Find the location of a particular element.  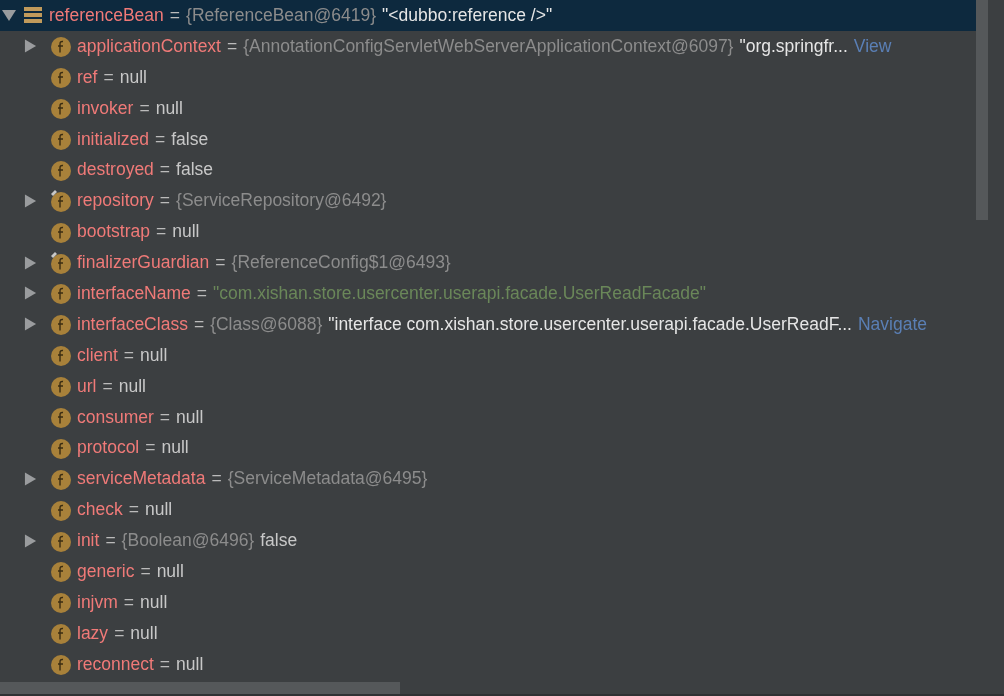

tree-row: generic = null is located at coordinates (488, 571).